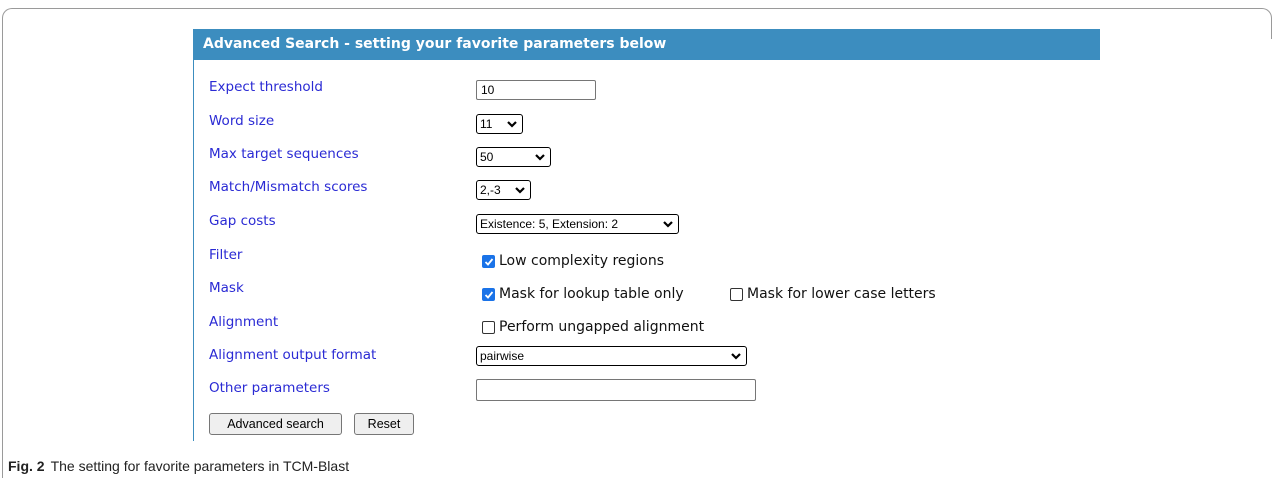 The height and width of the screenshot is (479, 1282). I want to click on max-target-sequences-select: 50, so click(513, 157).